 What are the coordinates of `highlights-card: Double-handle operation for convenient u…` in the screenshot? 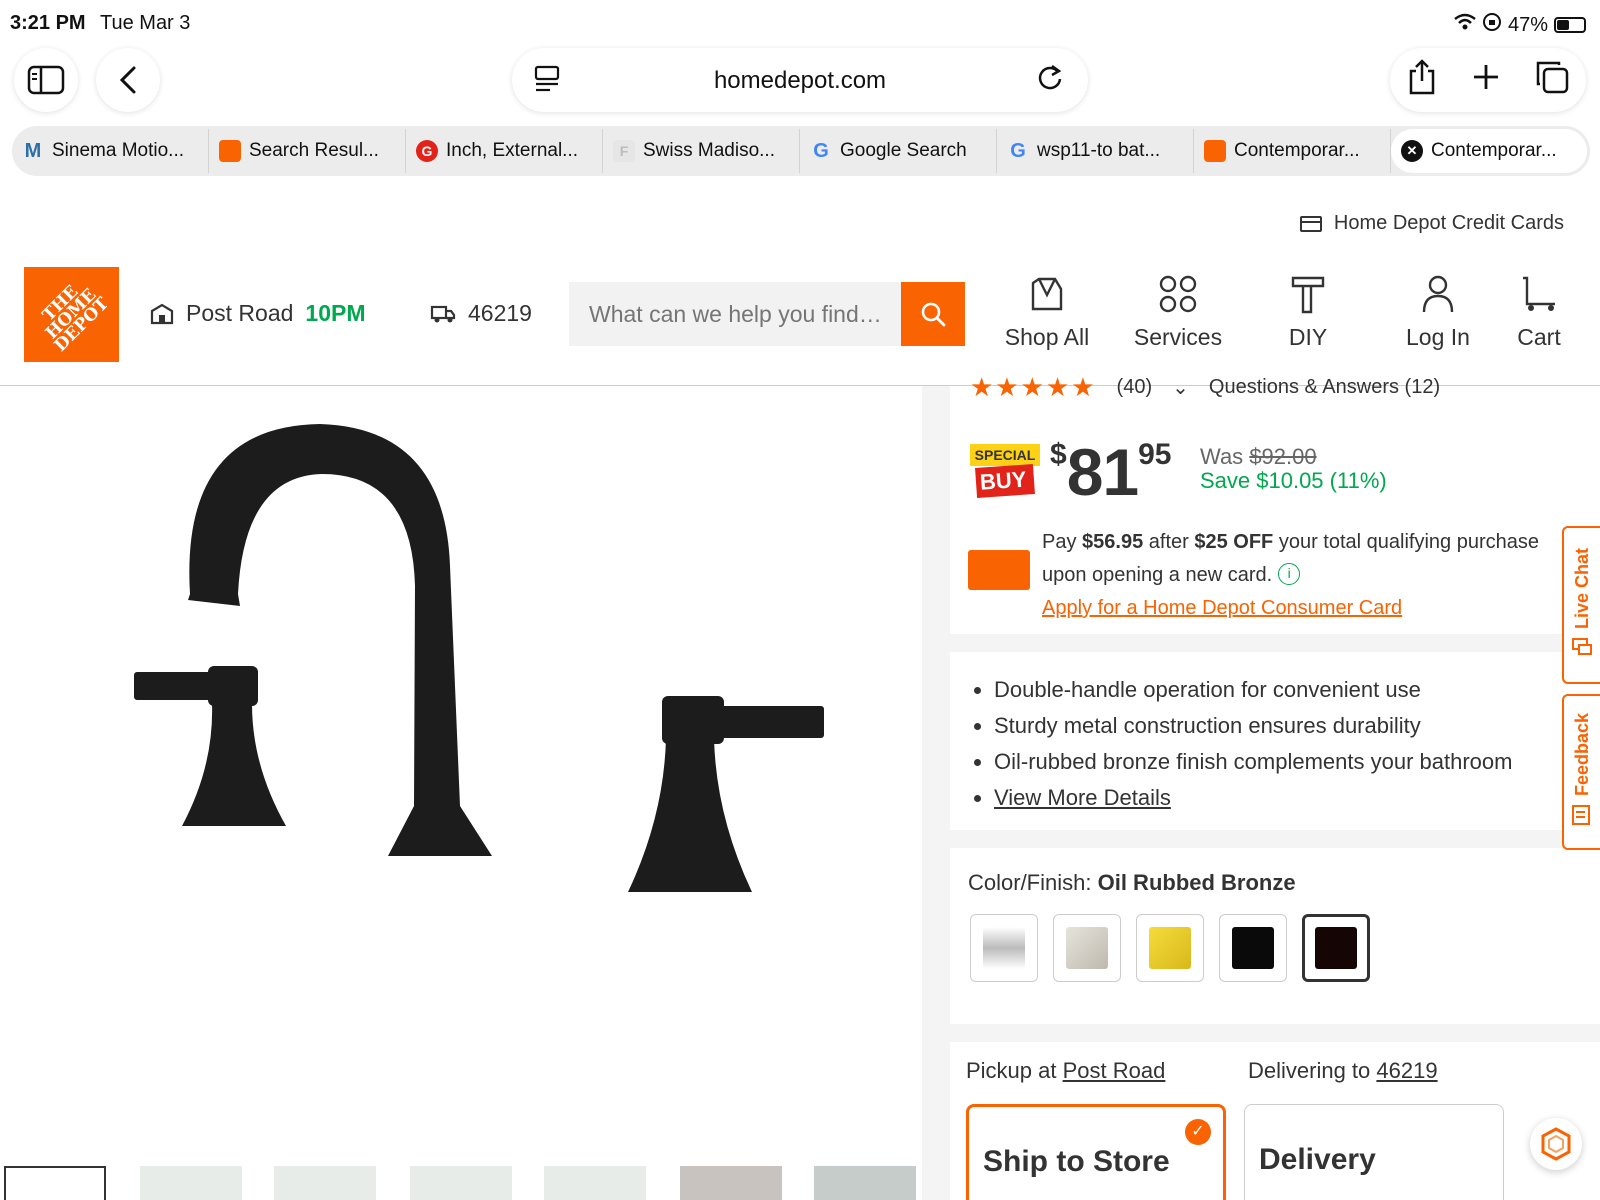 It's located at (1275, 741).